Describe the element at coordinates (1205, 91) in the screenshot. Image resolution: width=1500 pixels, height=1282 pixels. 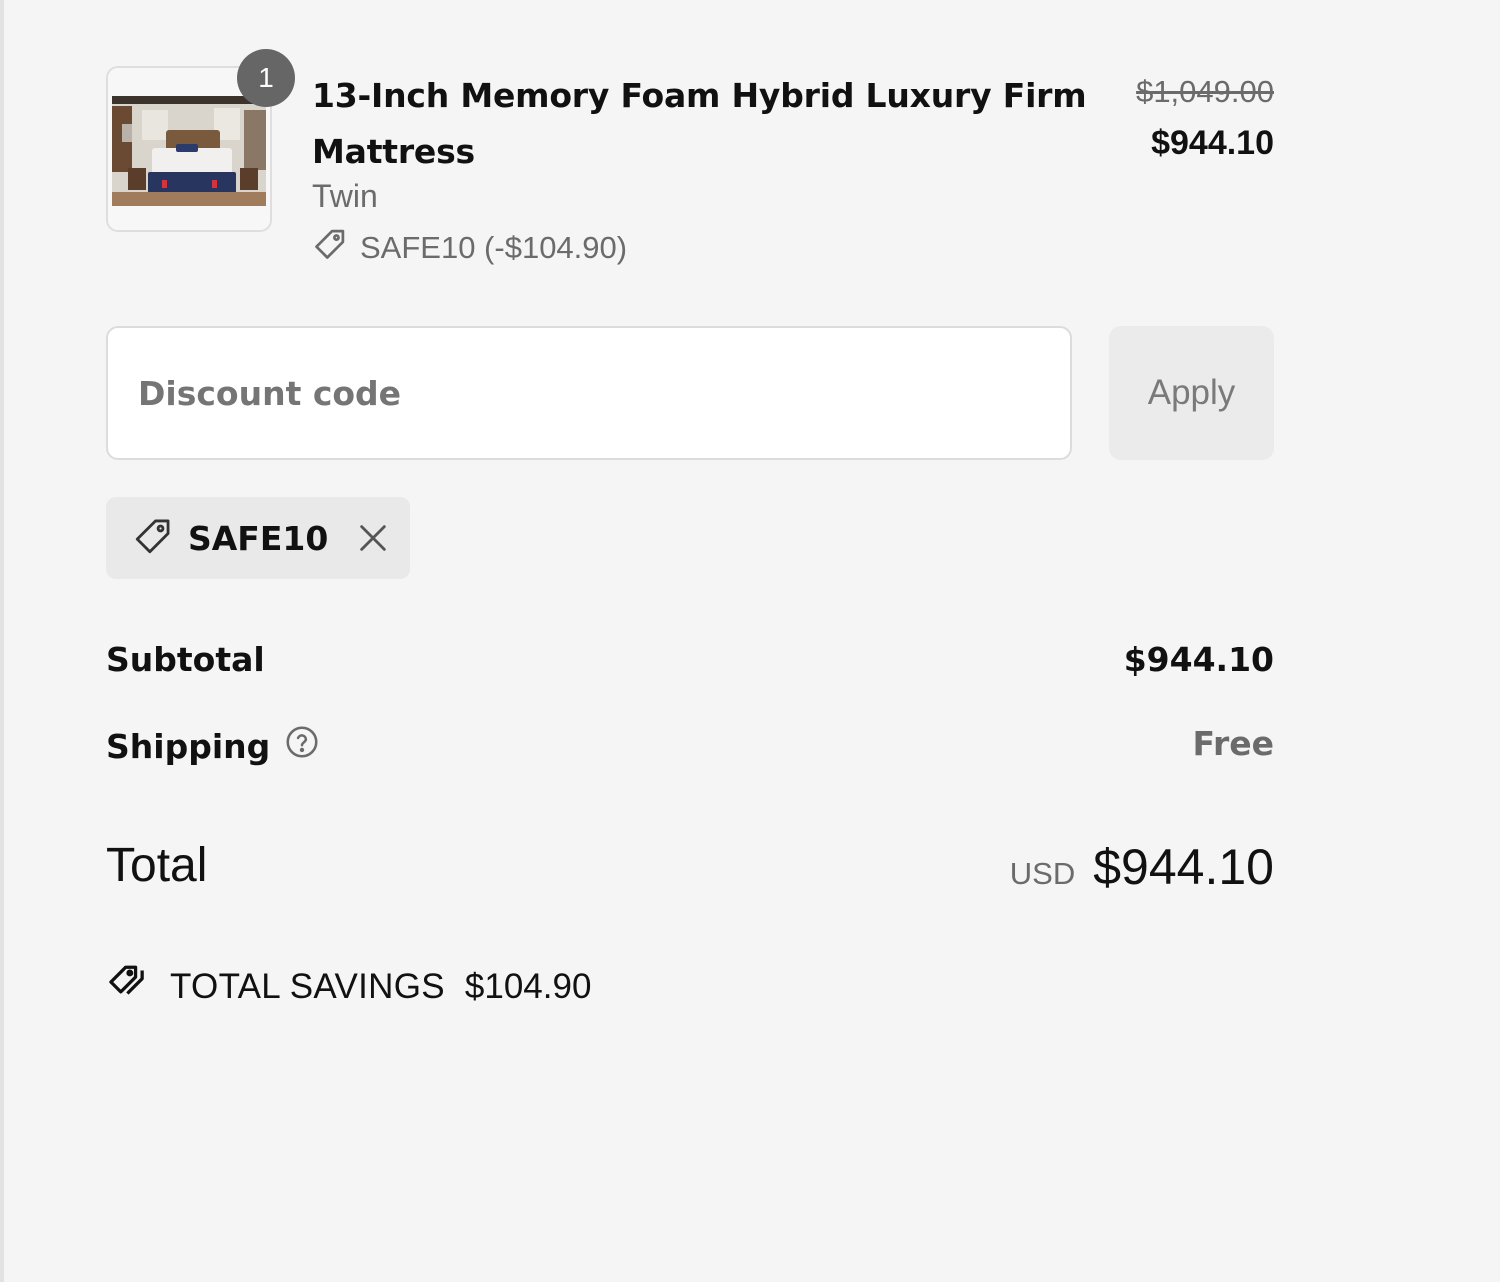
I see `original-price: $1,049.00` at that location.